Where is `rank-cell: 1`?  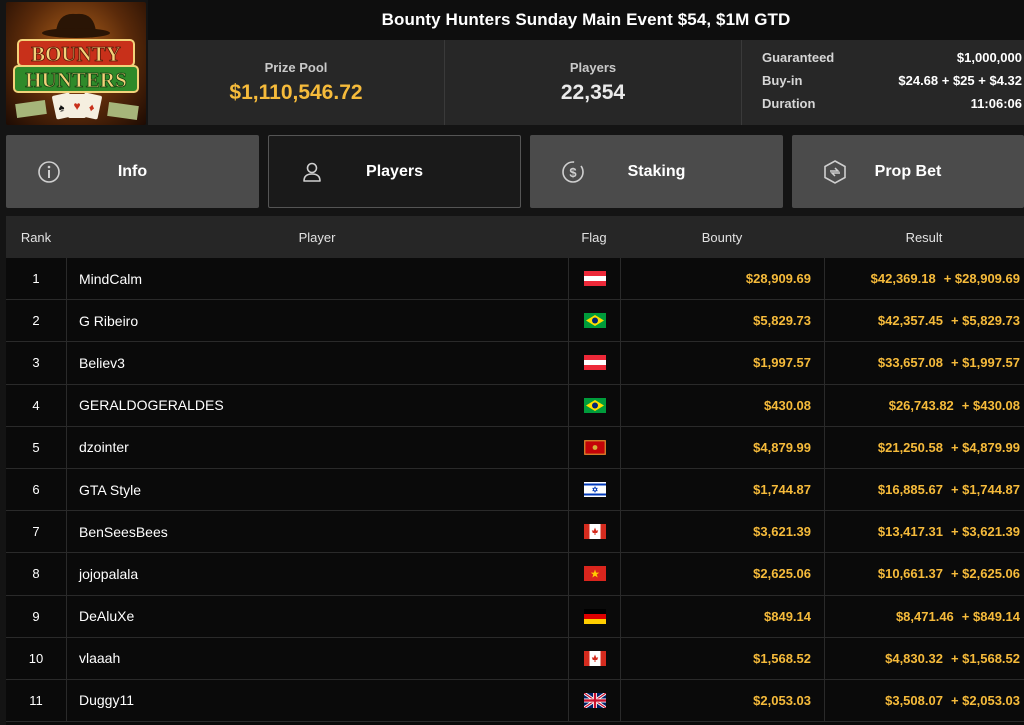
rank-cell: 1 is located at coordinates (36, 279).